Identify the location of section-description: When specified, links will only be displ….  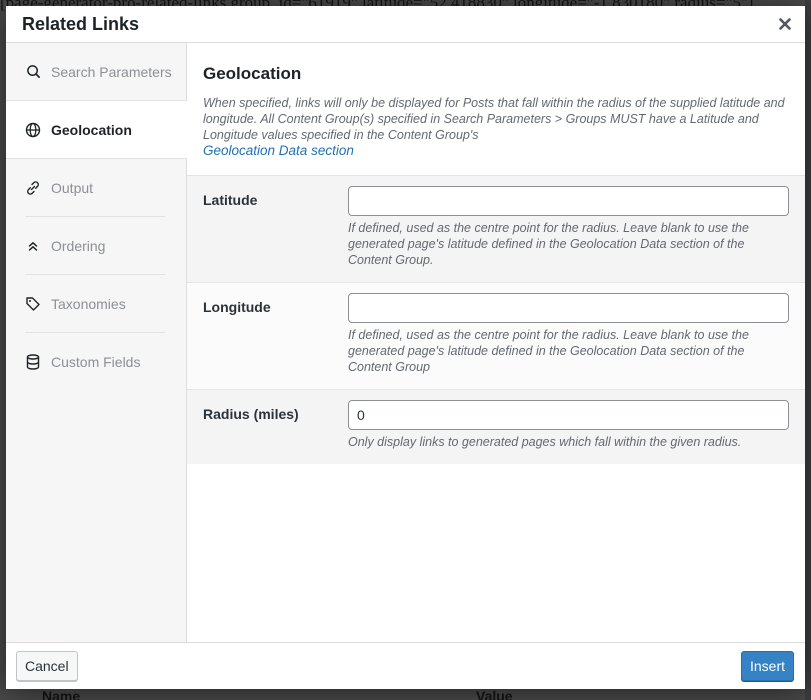
(496, 127).